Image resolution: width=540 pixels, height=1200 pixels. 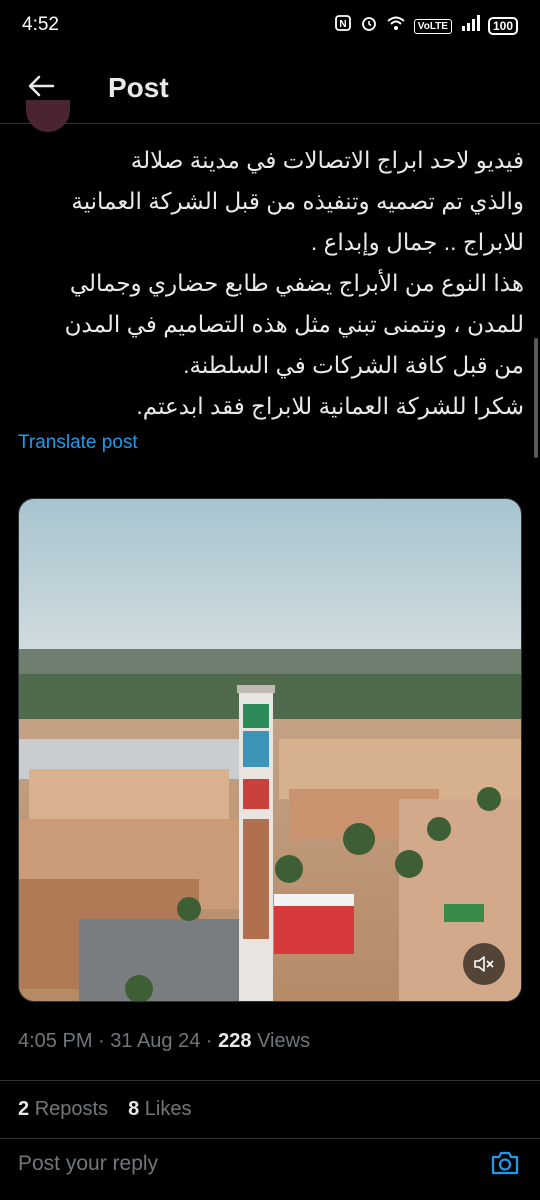 I want to click on views-count: 228, so click(x=235, y=1041).